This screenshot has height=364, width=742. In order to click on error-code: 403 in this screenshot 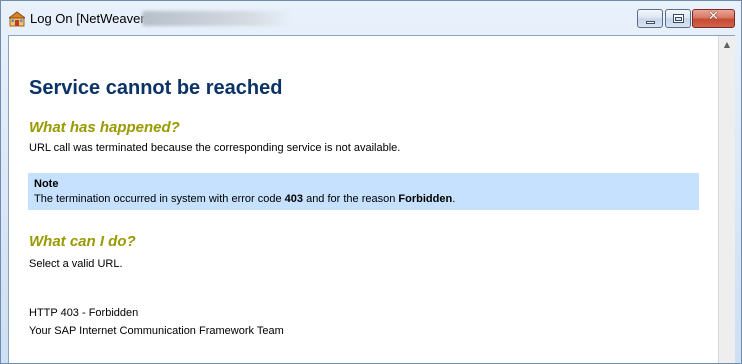, I will do `click(294, 199)`.